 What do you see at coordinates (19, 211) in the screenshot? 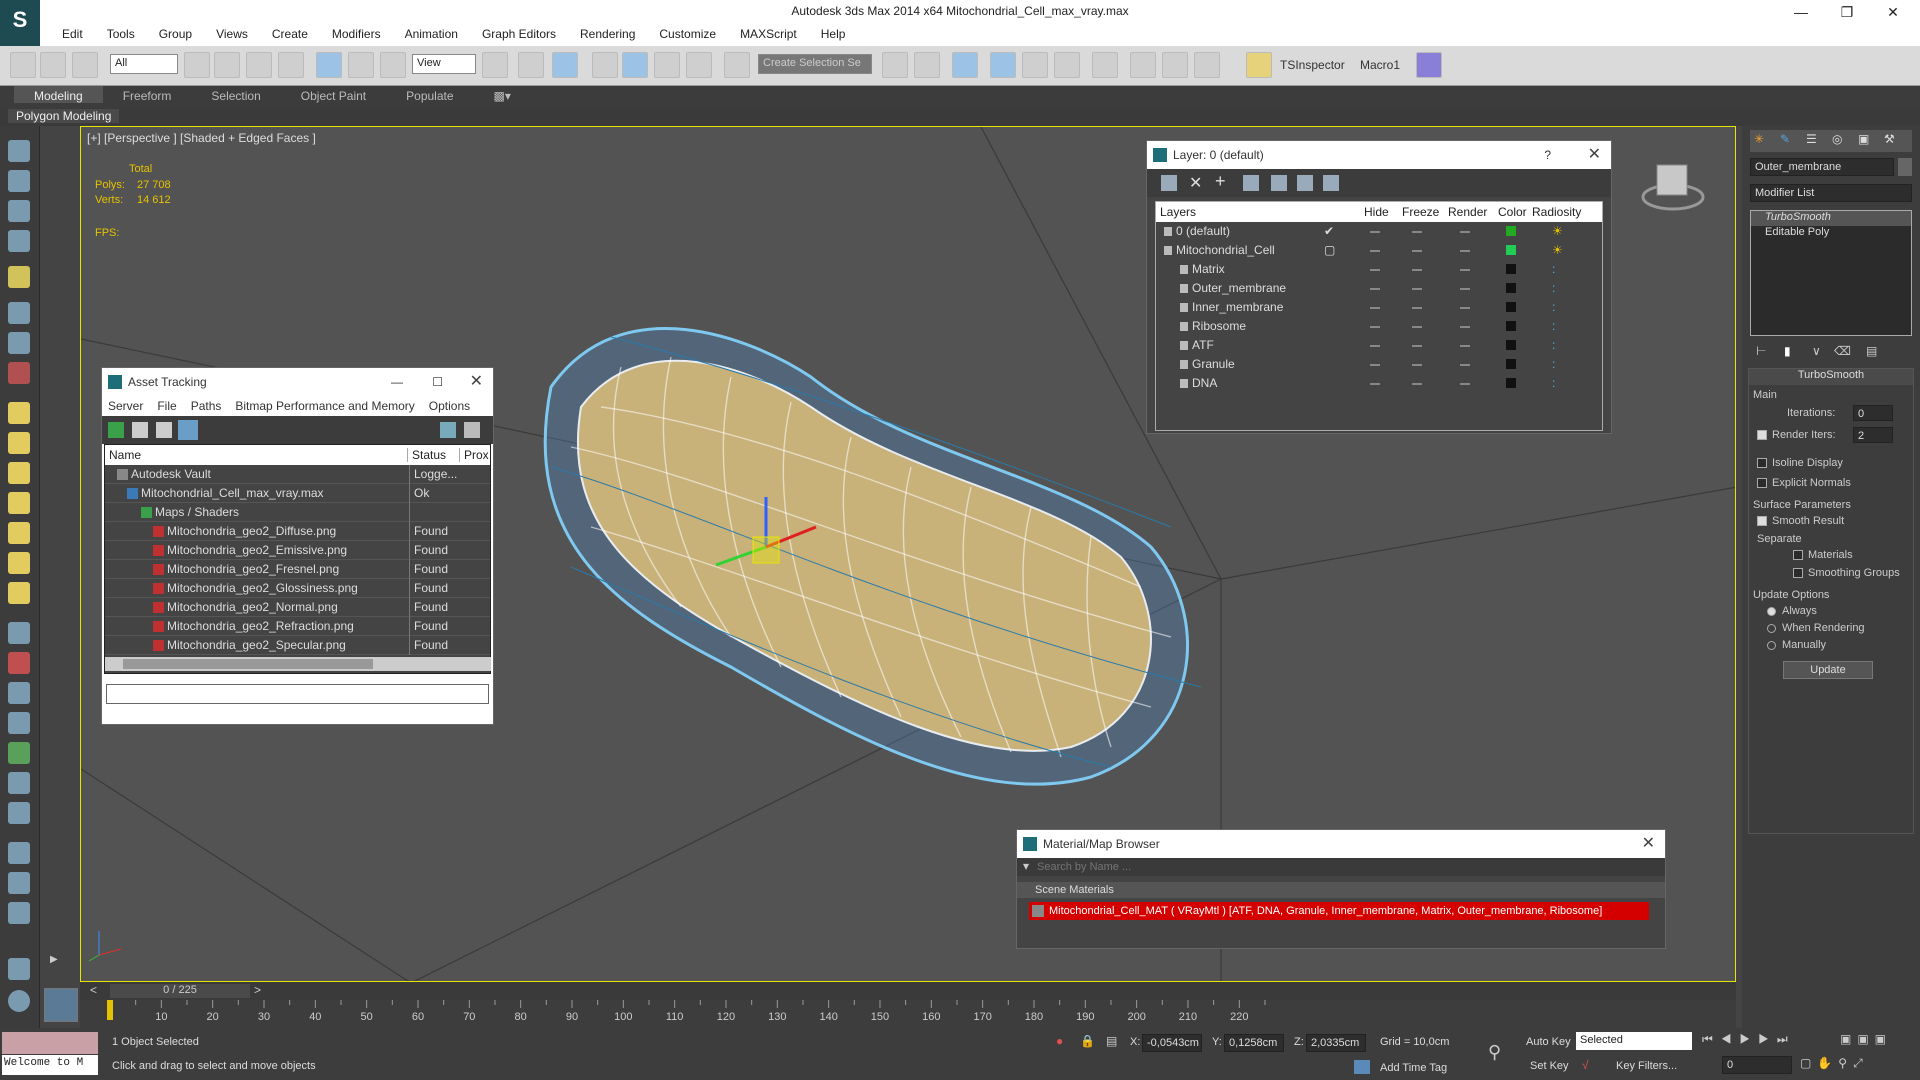
I see `statistics-icon` at bounding box center [19, 211].